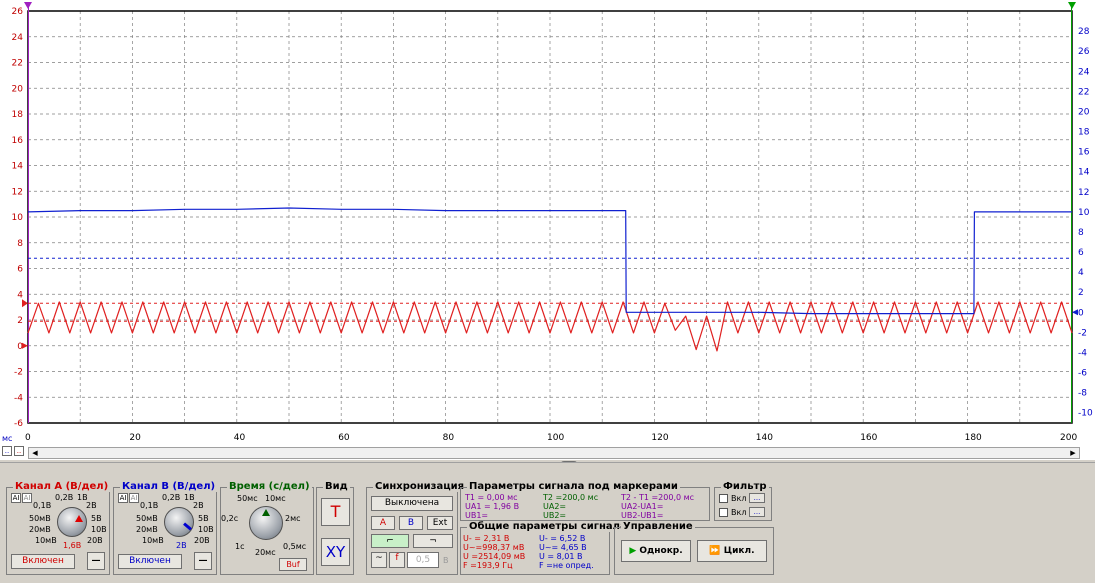 This screenshot has width=1095, height=583. What do you see at coordinates (555, 506) in the screenshot?
I see `marker-ua2: UA2=` at bounding box center [555, 506].